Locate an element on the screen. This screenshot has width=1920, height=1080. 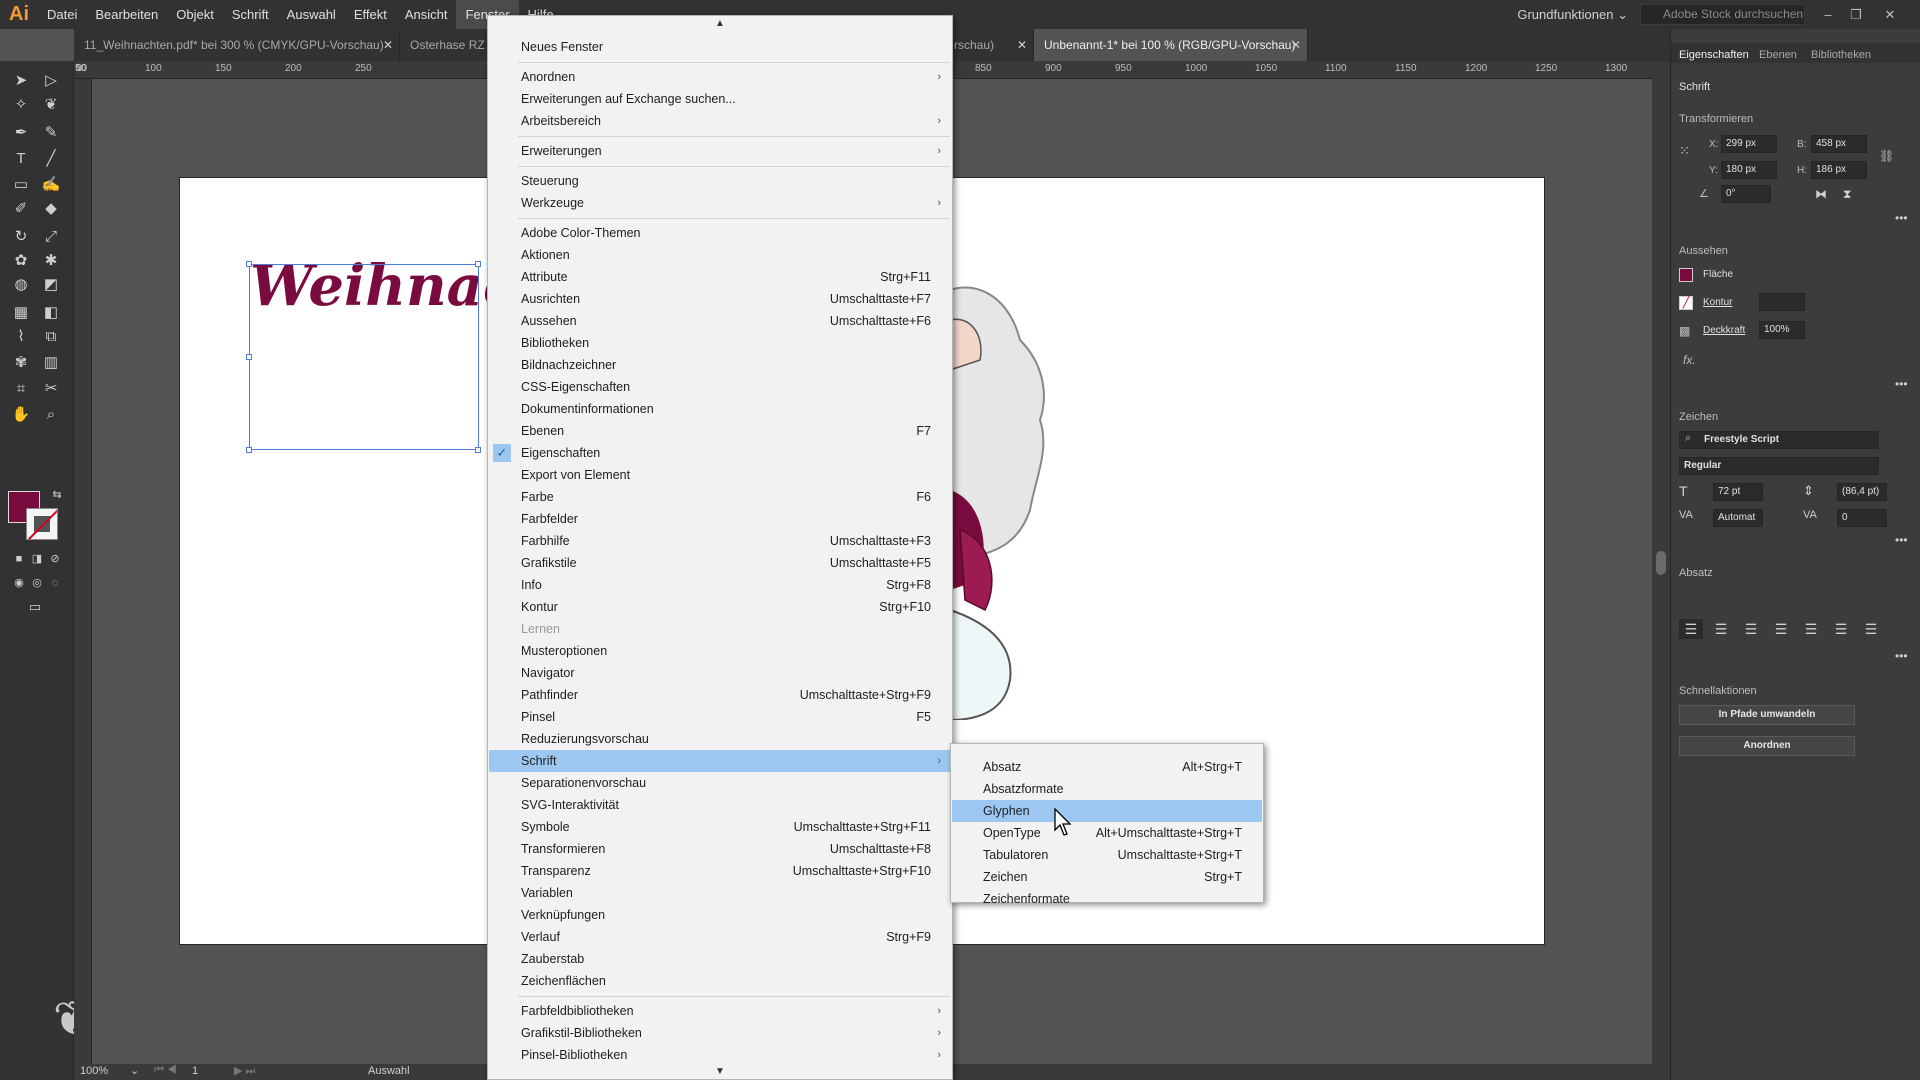
justify-center-icon: ☰ is located at coordinates (1811, 629).